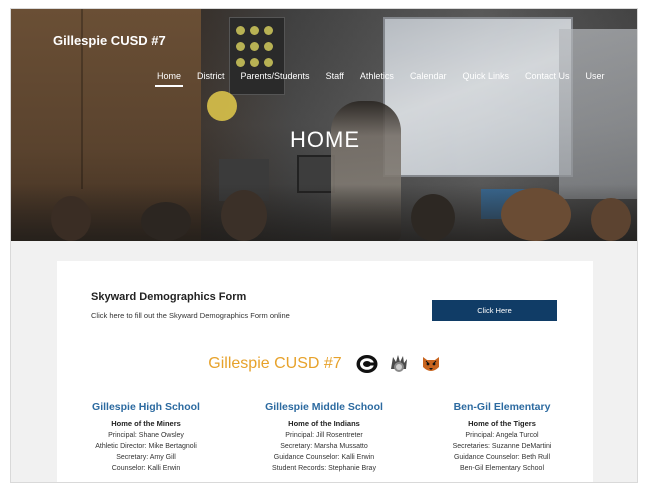  Describe the element at coordinates (324, 423) in the screenshot. I see `school-mascot: Home of the Indians` at that location.